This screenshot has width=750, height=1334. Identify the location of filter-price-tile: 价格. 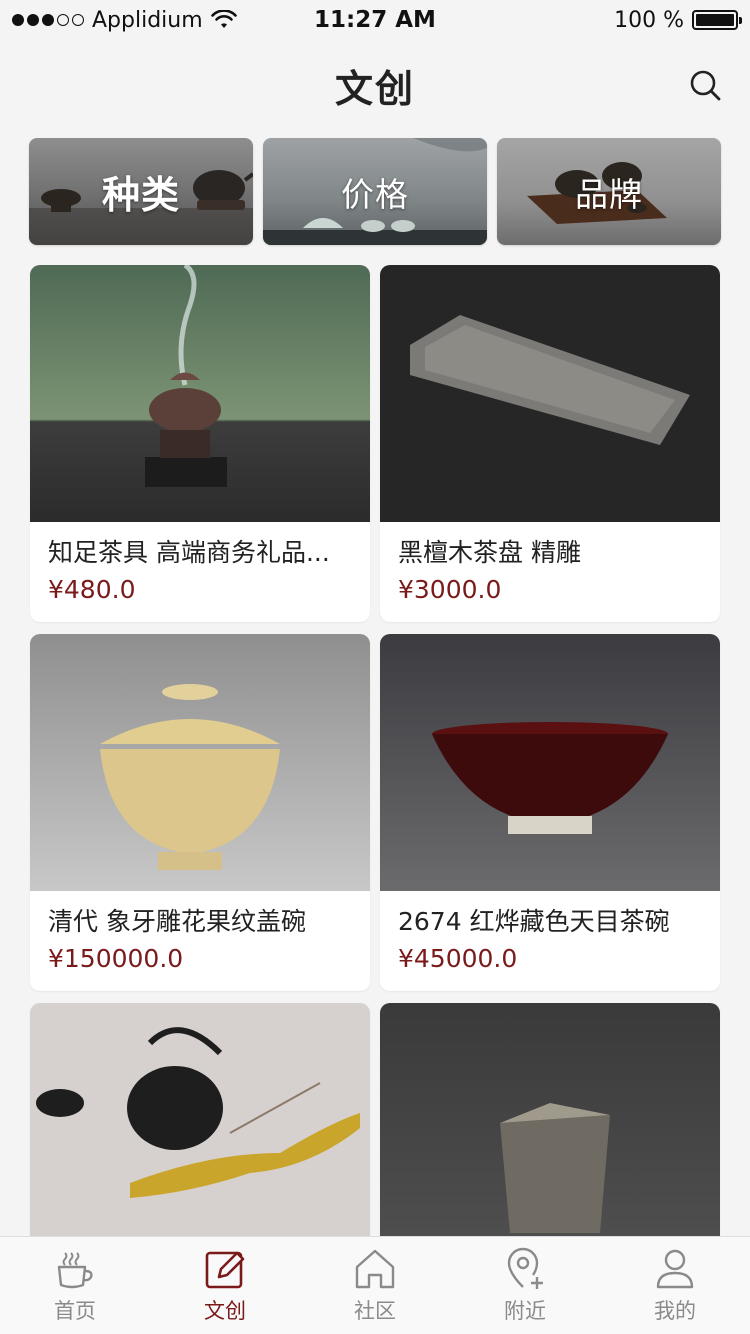
(375, 191).